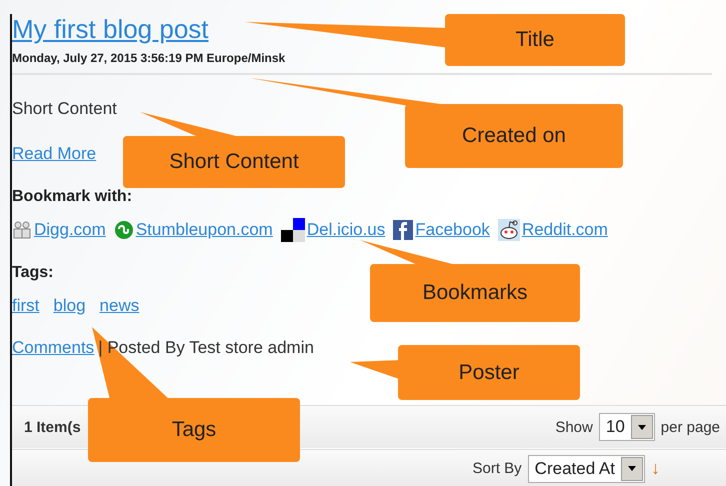 The height and width of the screenshot is (486, 726). I want to click on bookmark-link: Reddit.com, so click(565, 230).